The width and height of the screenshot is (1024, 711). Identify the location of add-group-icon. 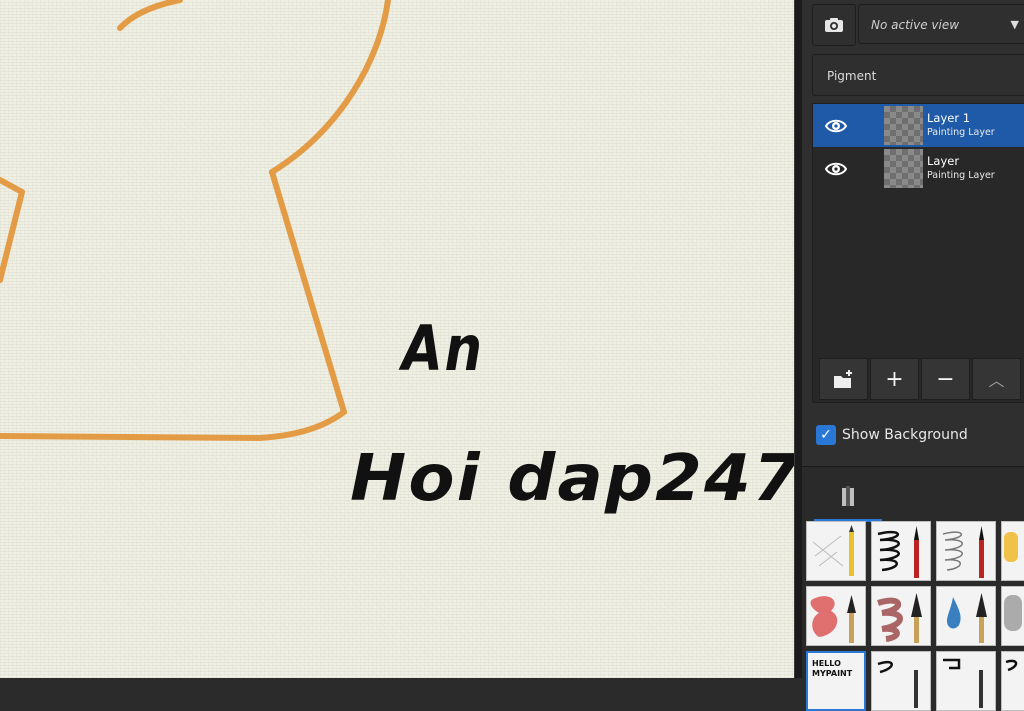
(842, 379).